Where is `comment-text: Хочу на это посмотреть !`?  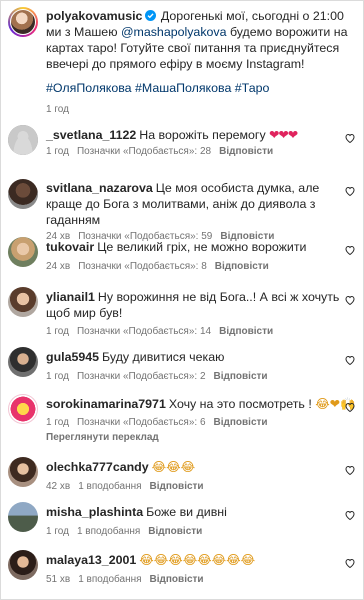 comment-text: Хочу на это посмотреть ! is located at coordinates (240, 404).